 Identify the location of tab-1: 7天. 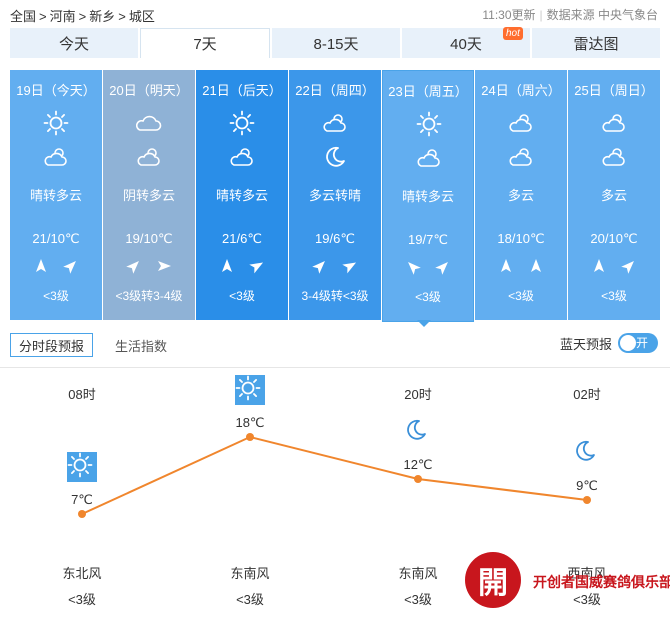
(205, 43).